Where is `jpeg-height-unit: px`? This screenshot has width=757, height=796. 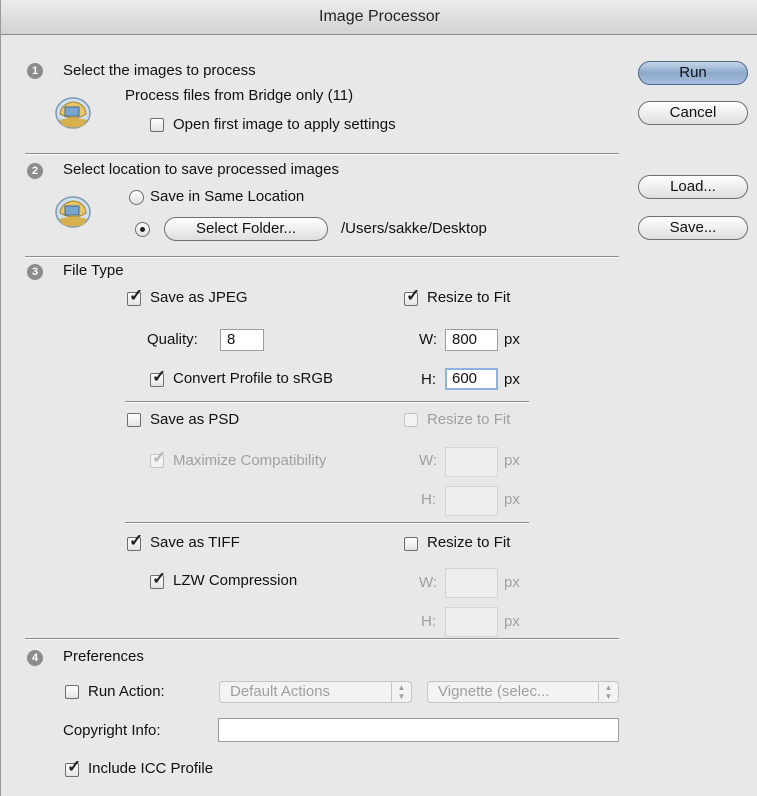
jpeg-height-unit: px is located at coordinates (512, 379).